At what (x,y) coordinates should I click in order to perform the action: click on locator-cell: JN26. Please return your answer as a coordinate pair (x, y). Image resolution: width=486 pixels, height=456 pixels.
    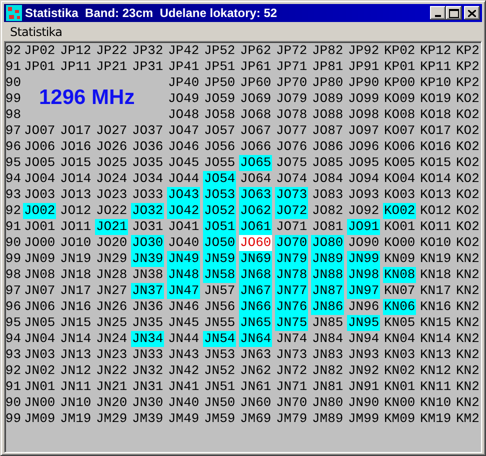
    Looking at the image, I should click on (111, 307).